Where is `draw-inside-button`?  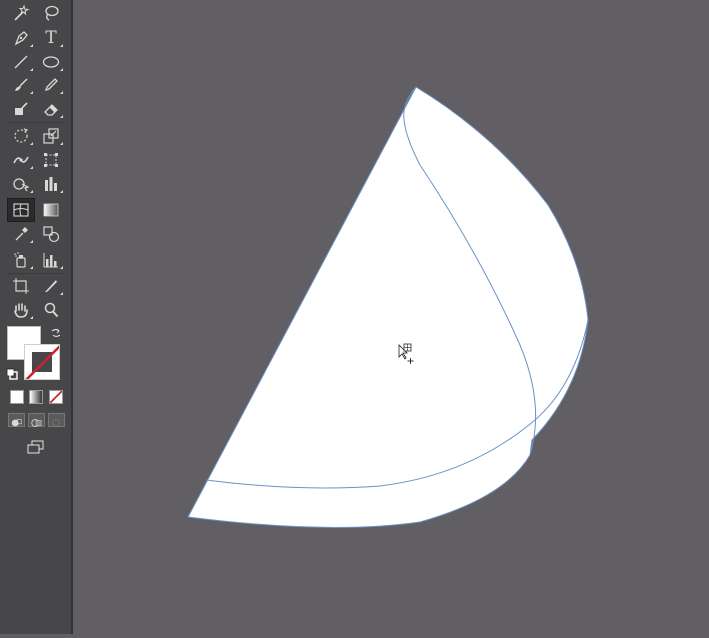 draw-inside-button is located at coordinates (56, 420).